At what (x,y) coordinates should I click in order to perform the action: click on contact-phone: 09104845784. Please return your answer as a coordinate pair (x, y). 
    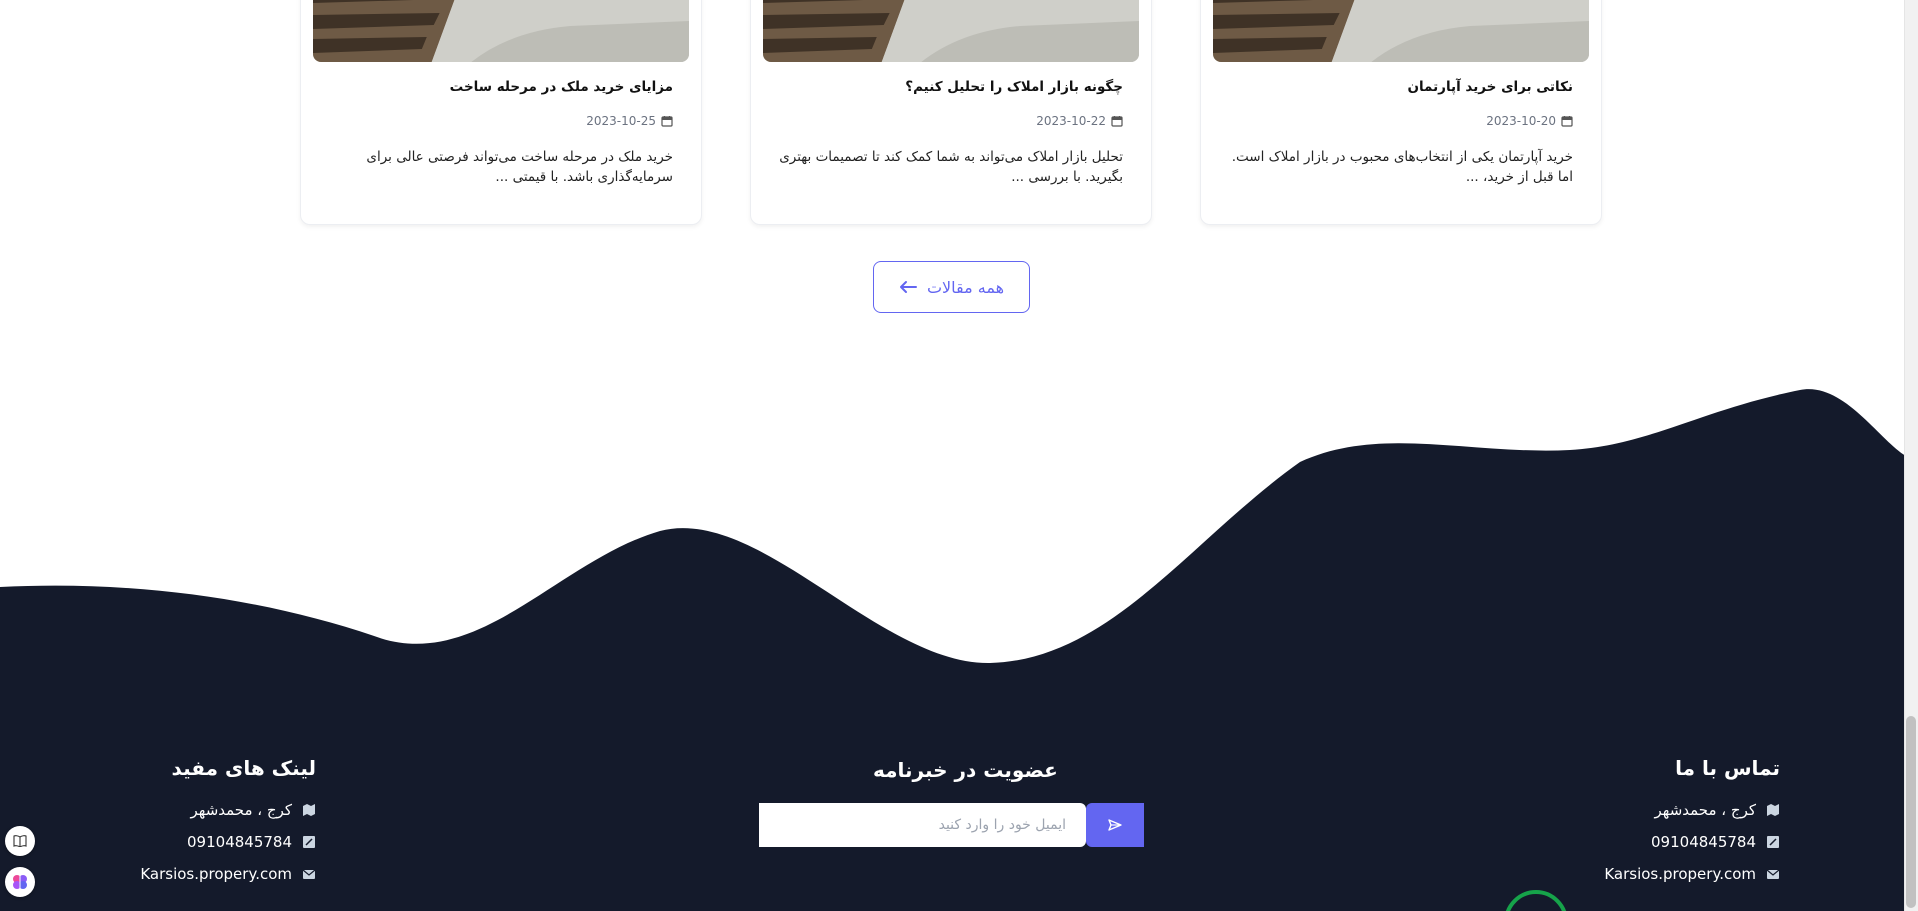
    Looking at the image, I should click on (1685, 842).